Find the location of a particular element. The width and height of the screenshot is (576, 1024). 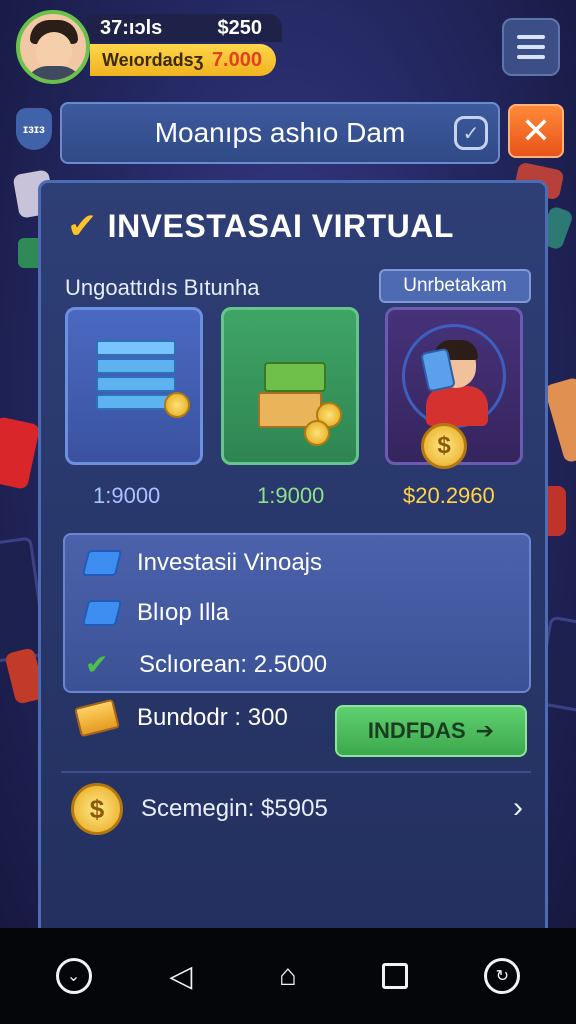

arrow-right-icon: ➔ is located at coordinates (485, 730).